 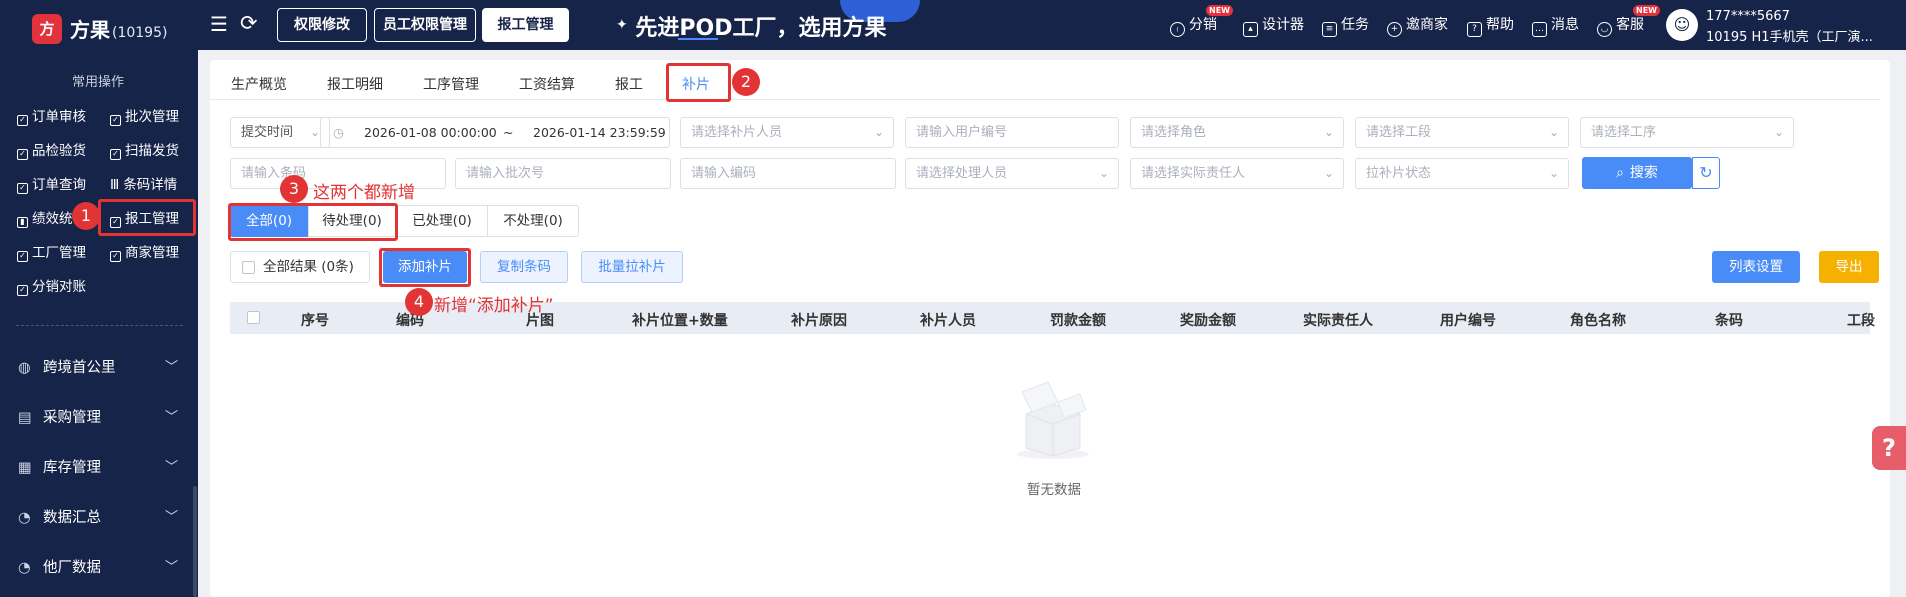 What do you see at coordinates (1201, 21) in the screenshot?
I see `distribution-link: ₍ 分销 NEW` at bounding box center [1201, 21].